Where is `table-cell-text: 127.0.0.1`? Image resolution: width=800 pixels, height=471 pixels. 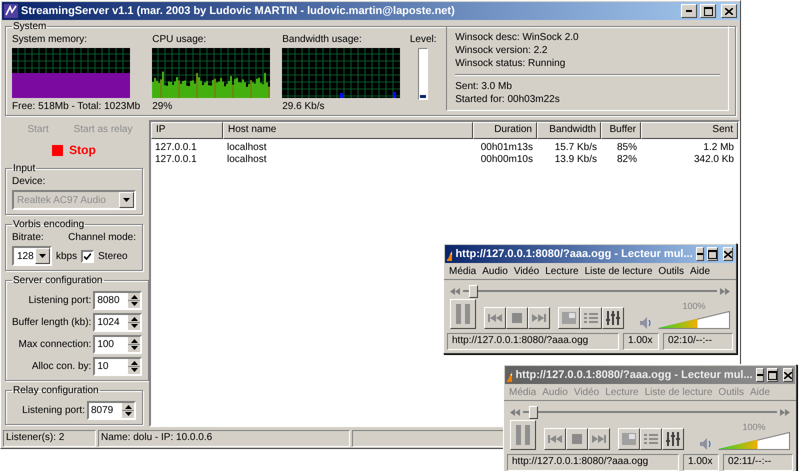
table-cell-text: 127.0.0.1 is located at coordinates (176, 160).